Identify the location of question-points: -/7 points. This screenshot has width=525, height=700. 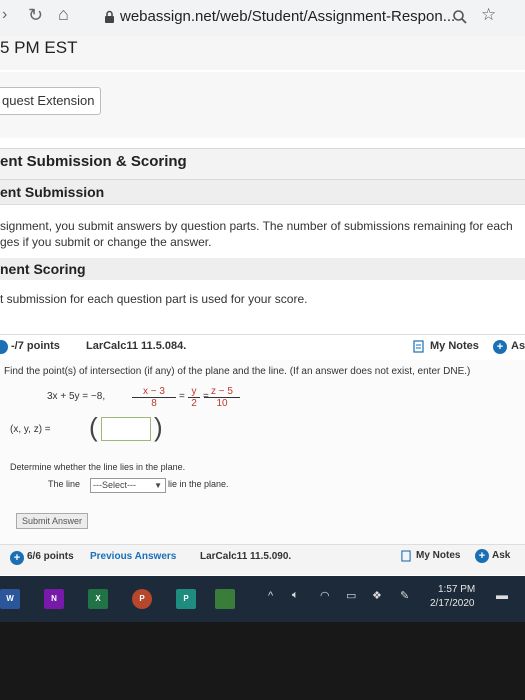
(35, 346).